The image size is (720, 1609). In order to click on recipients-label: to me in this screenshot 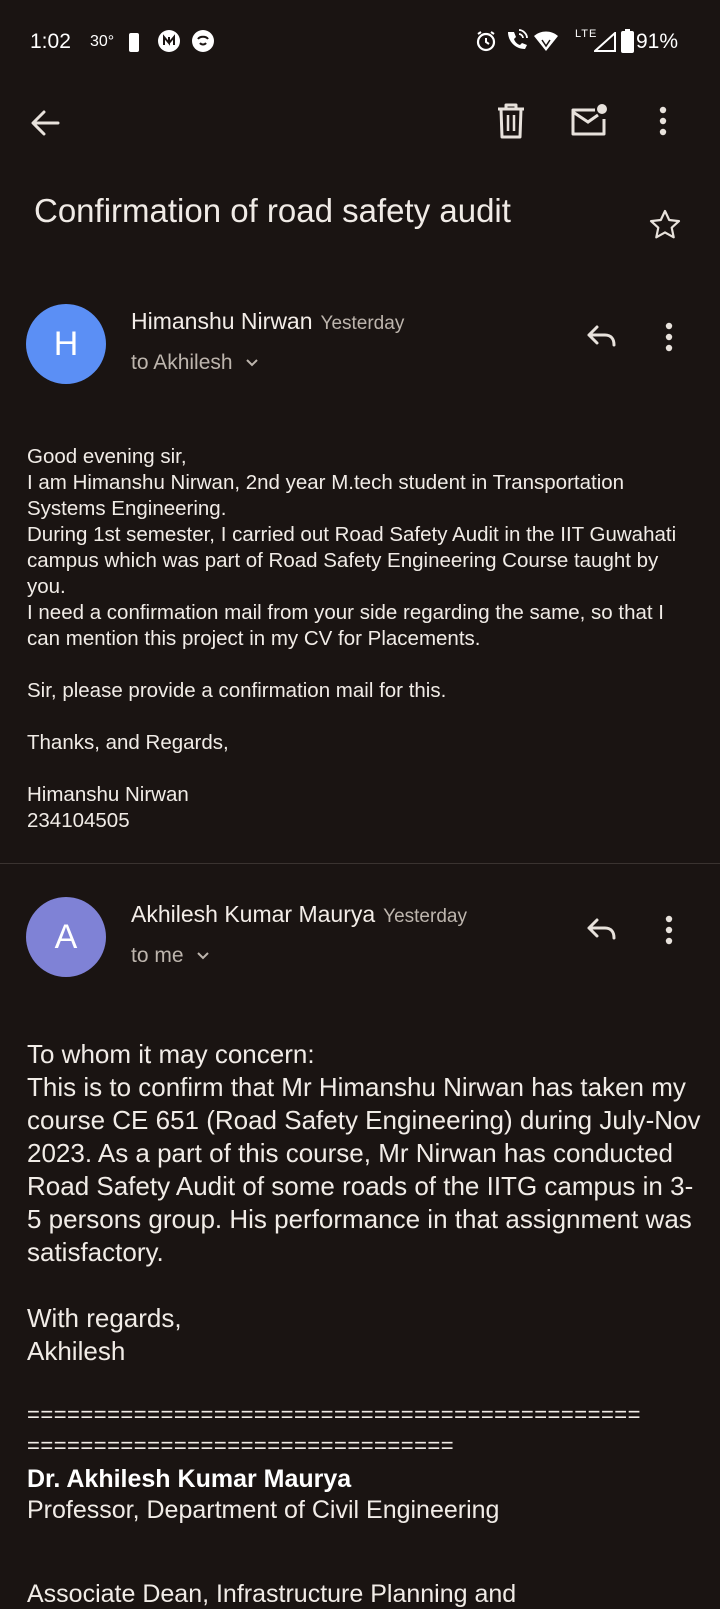, I will do `click(157, 955)`.